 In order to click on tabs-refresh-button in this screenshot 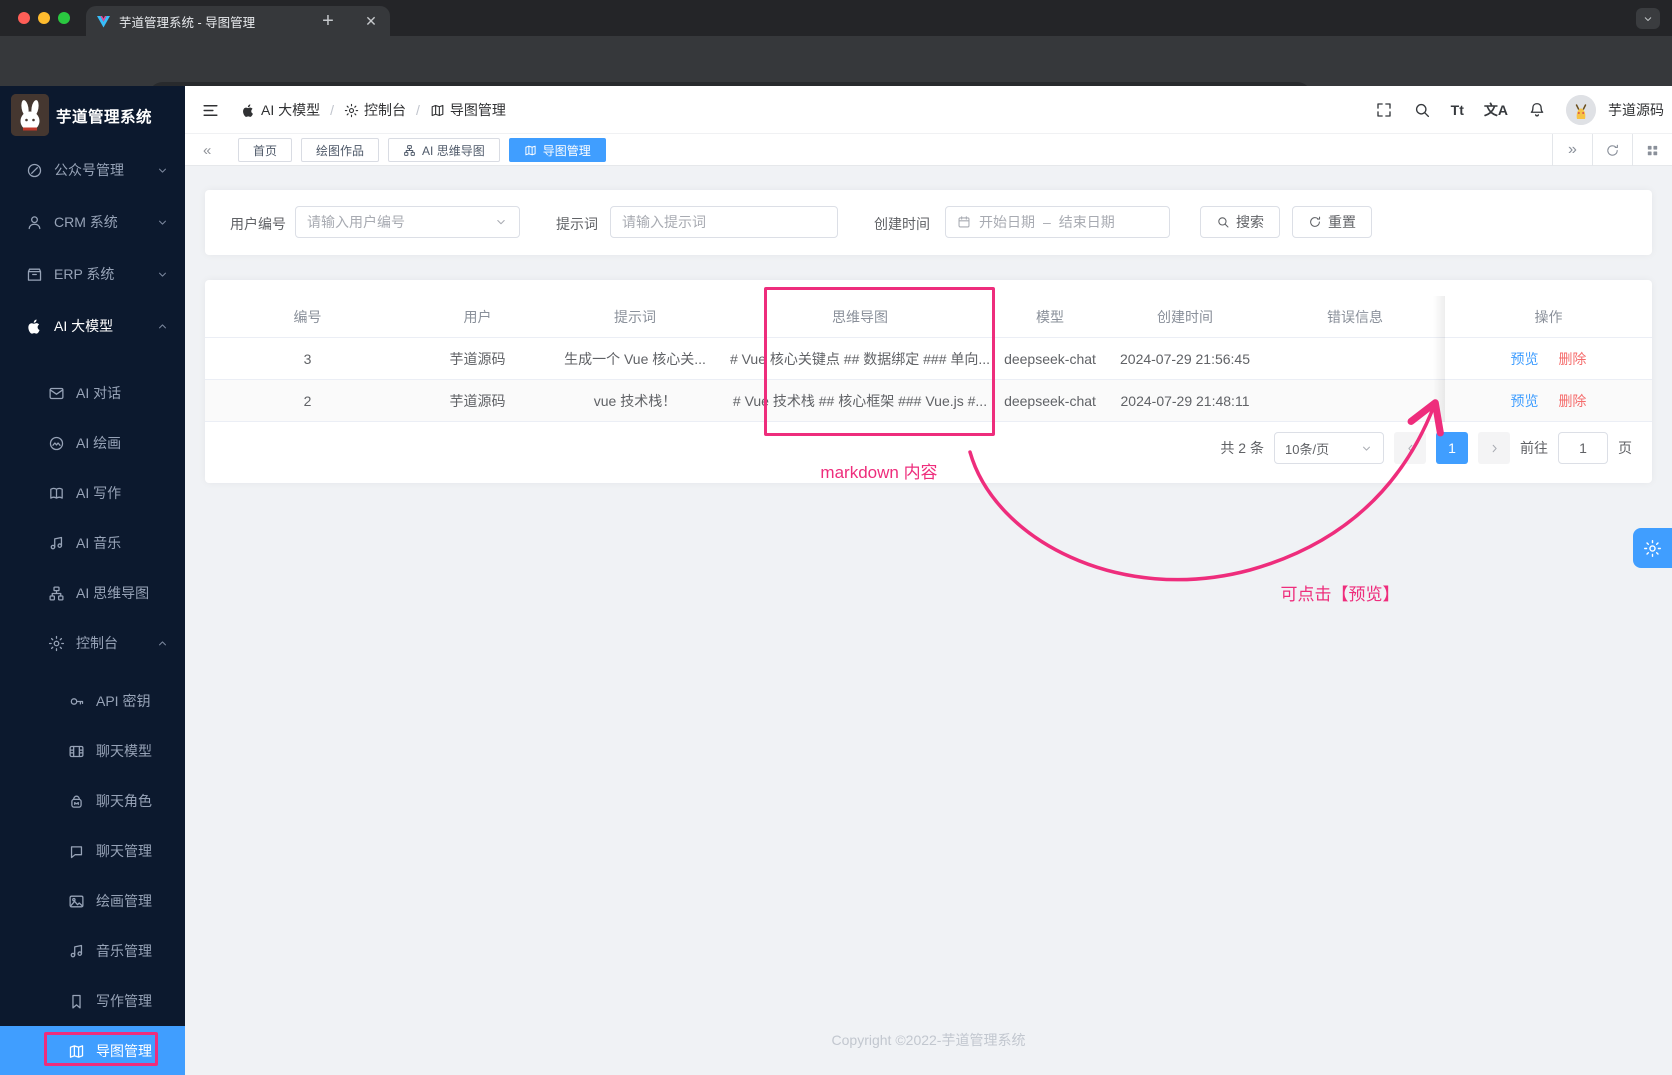, I will do `click(1612, 150)`.